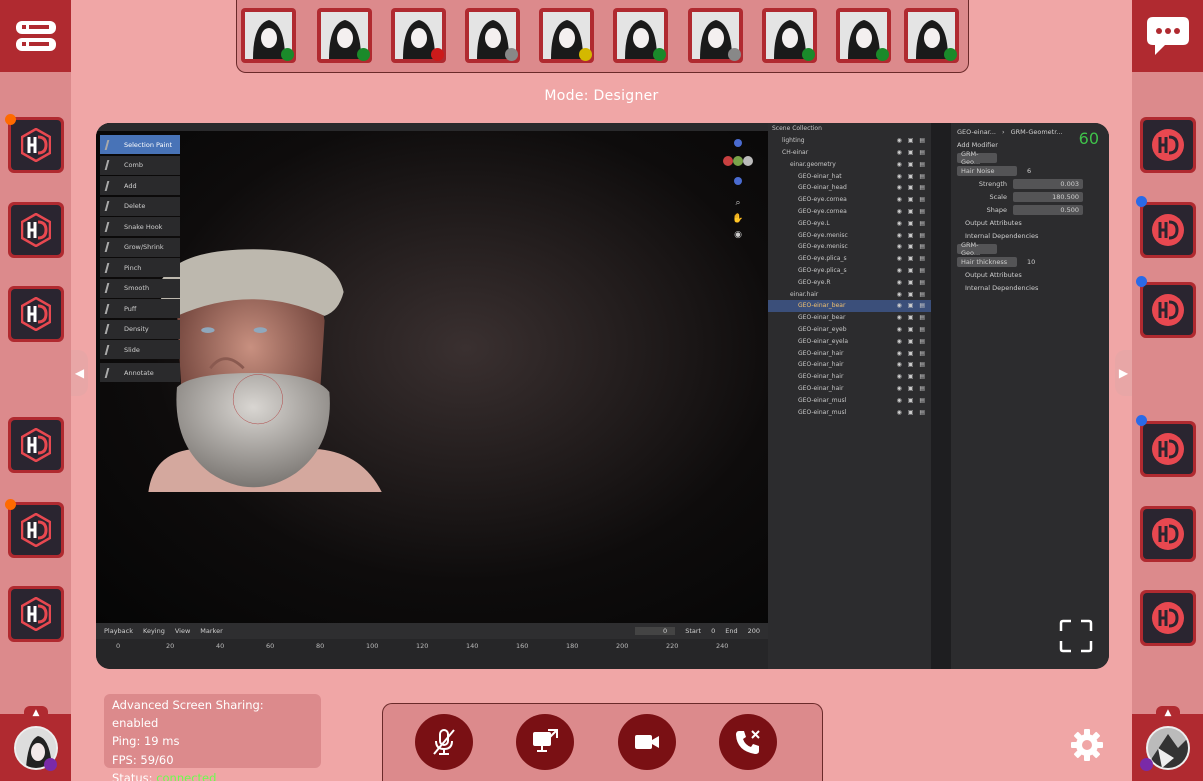  What do you see at coordinates (736, 195) in the screenshot?
I see `navigation-gizmo: ⌕ ✋ ◉` at bounding box center [736, 195].